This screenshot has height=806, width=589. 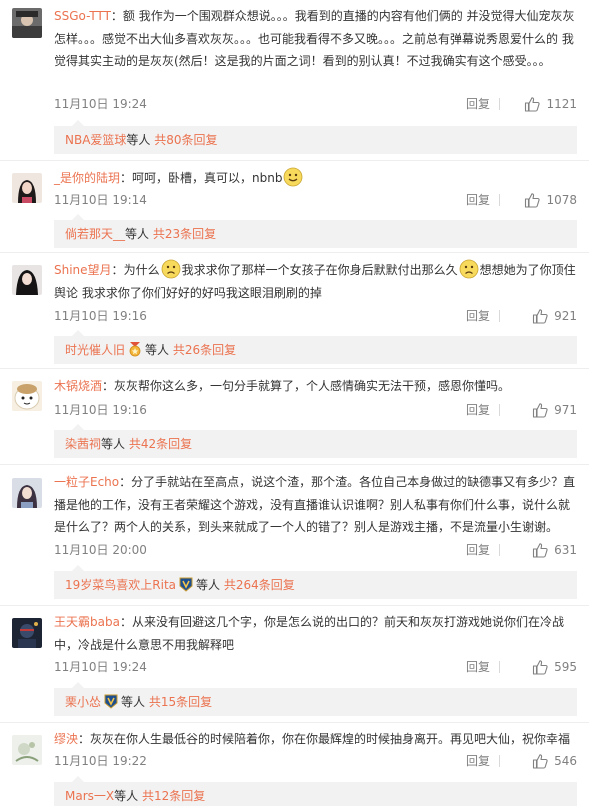 I want to click on sub-reply-count: 共23条回复, so click(x=184, y=234).